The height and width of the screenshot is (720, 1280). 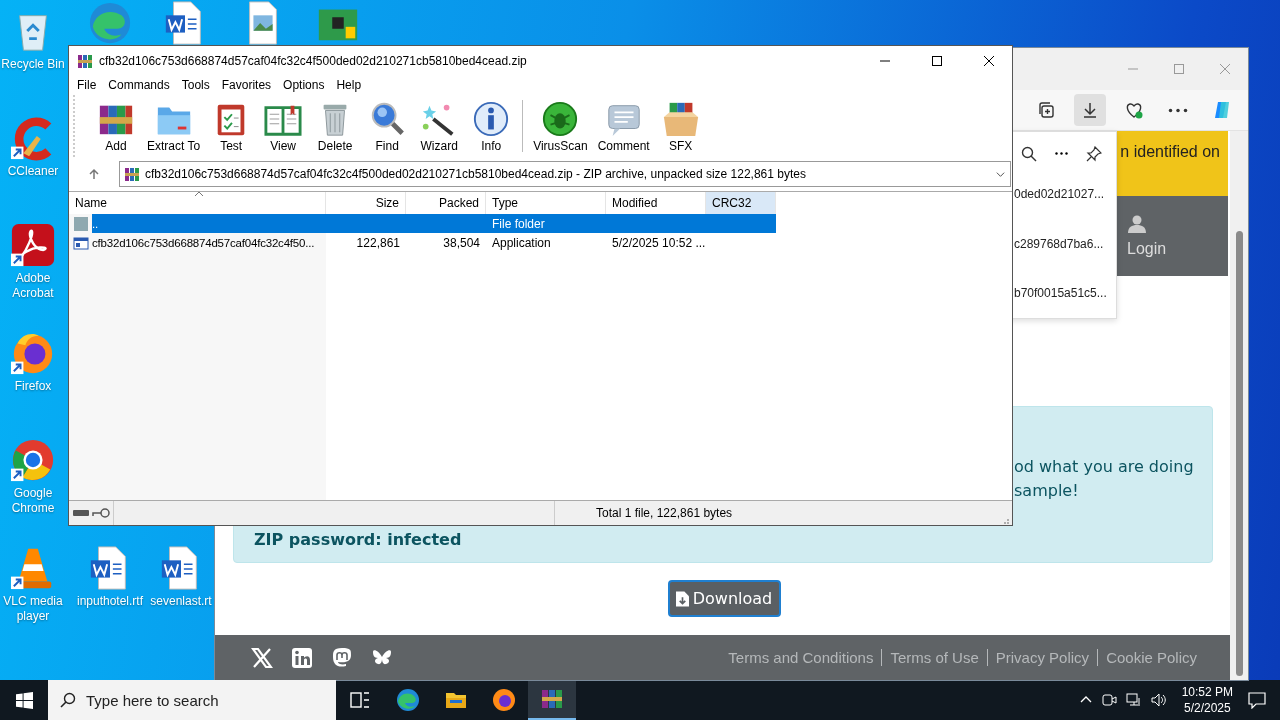 I want to click on notification-icon, so click(x=1257, y=700).